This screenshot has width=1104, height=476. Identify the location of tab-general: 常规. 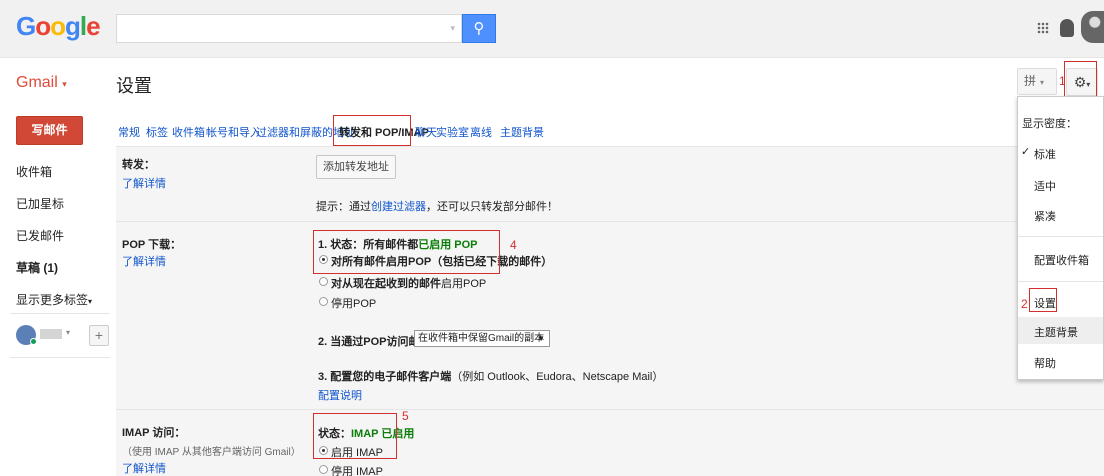
(129, 132).